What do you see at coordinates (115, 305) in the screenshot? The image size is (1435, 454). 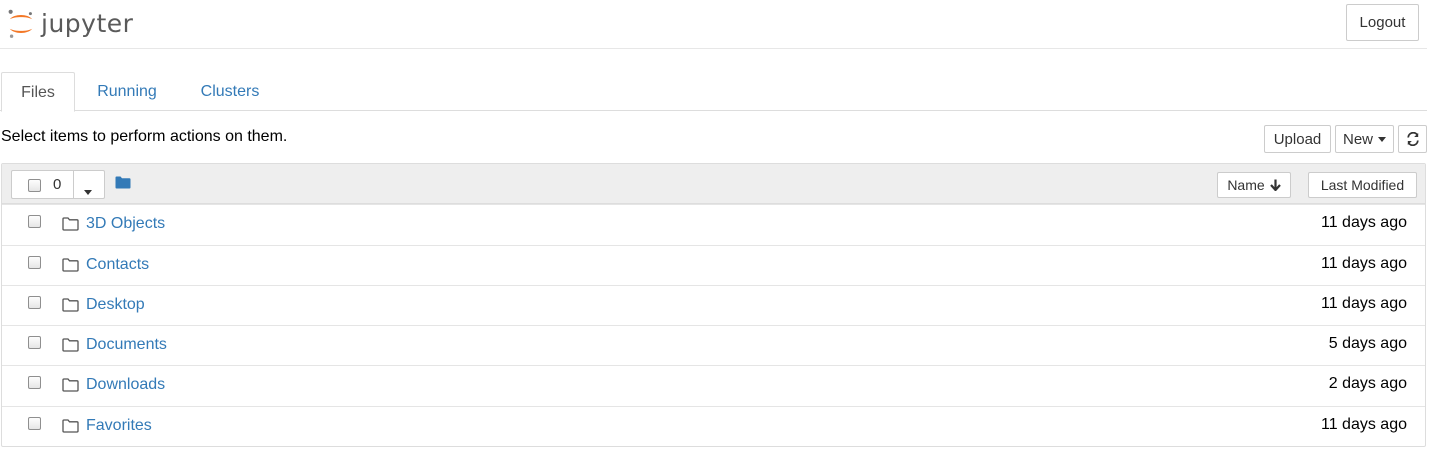 I see `item-name-link: Desktop` at bounding box center [115, 305].